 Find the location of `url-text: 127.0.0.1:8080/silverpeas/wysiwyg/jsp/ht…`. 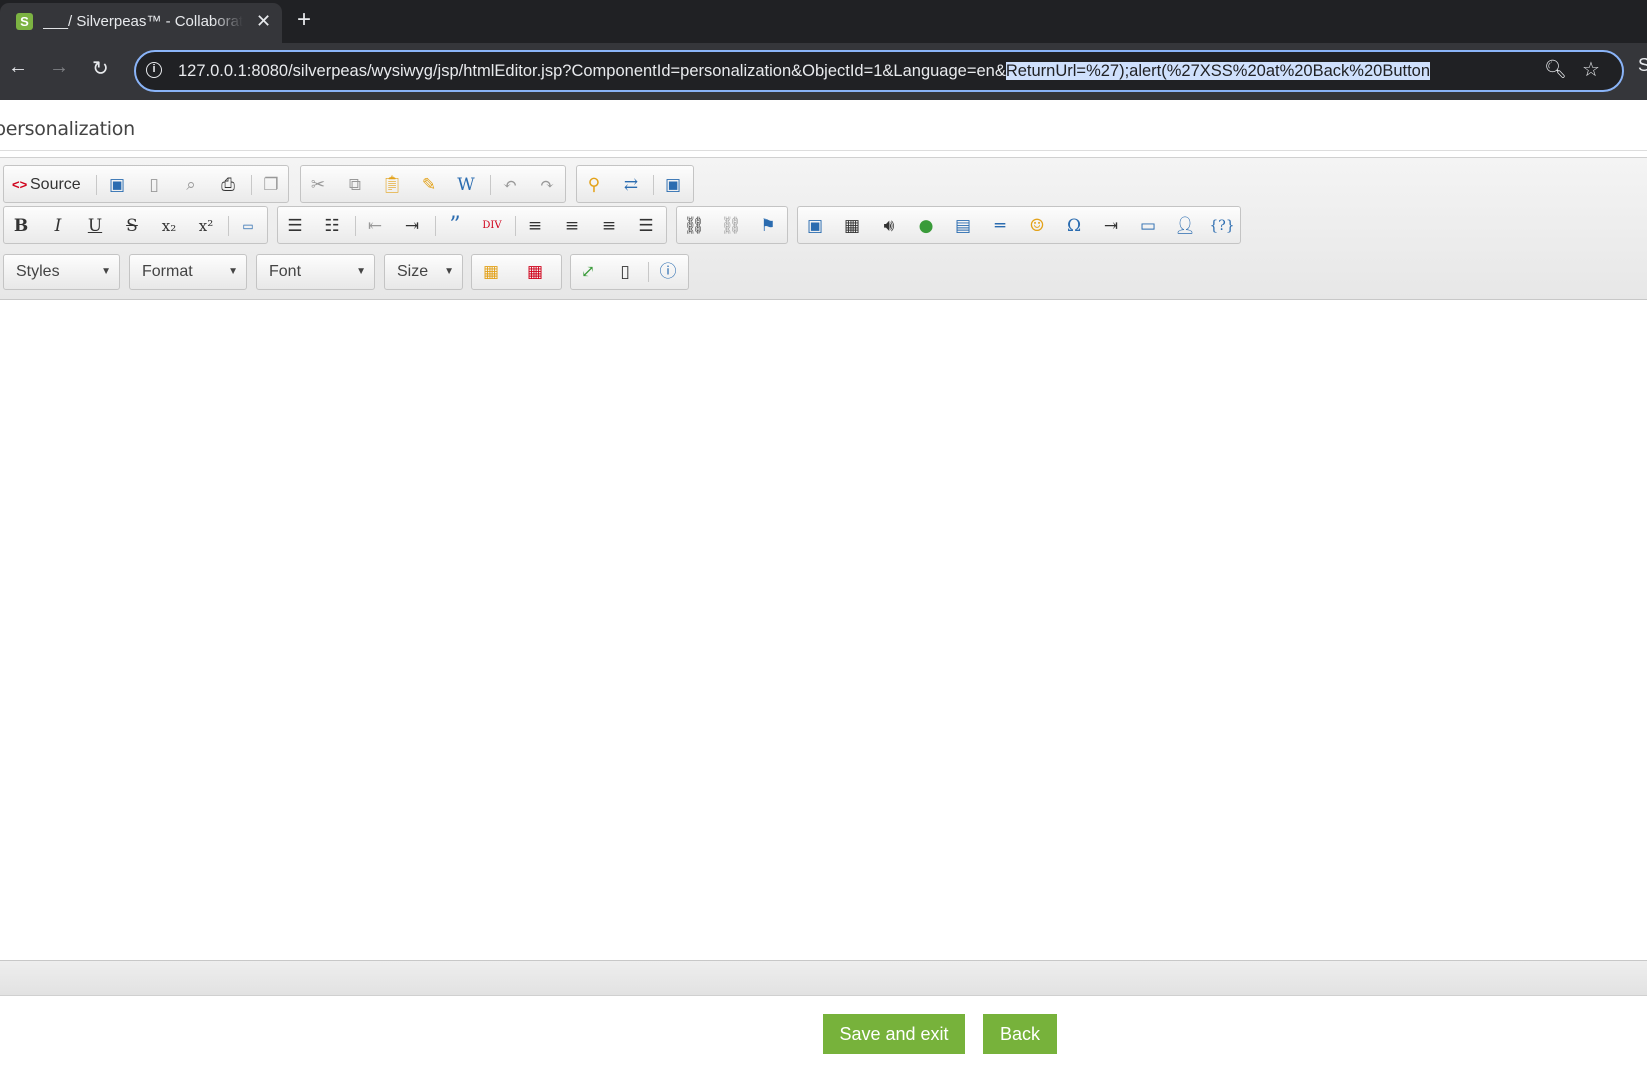

url-text: 127.0.0.1:8080/silverpeas/wysiwyg/jsp/ht… is located at coordinates (804, 71).